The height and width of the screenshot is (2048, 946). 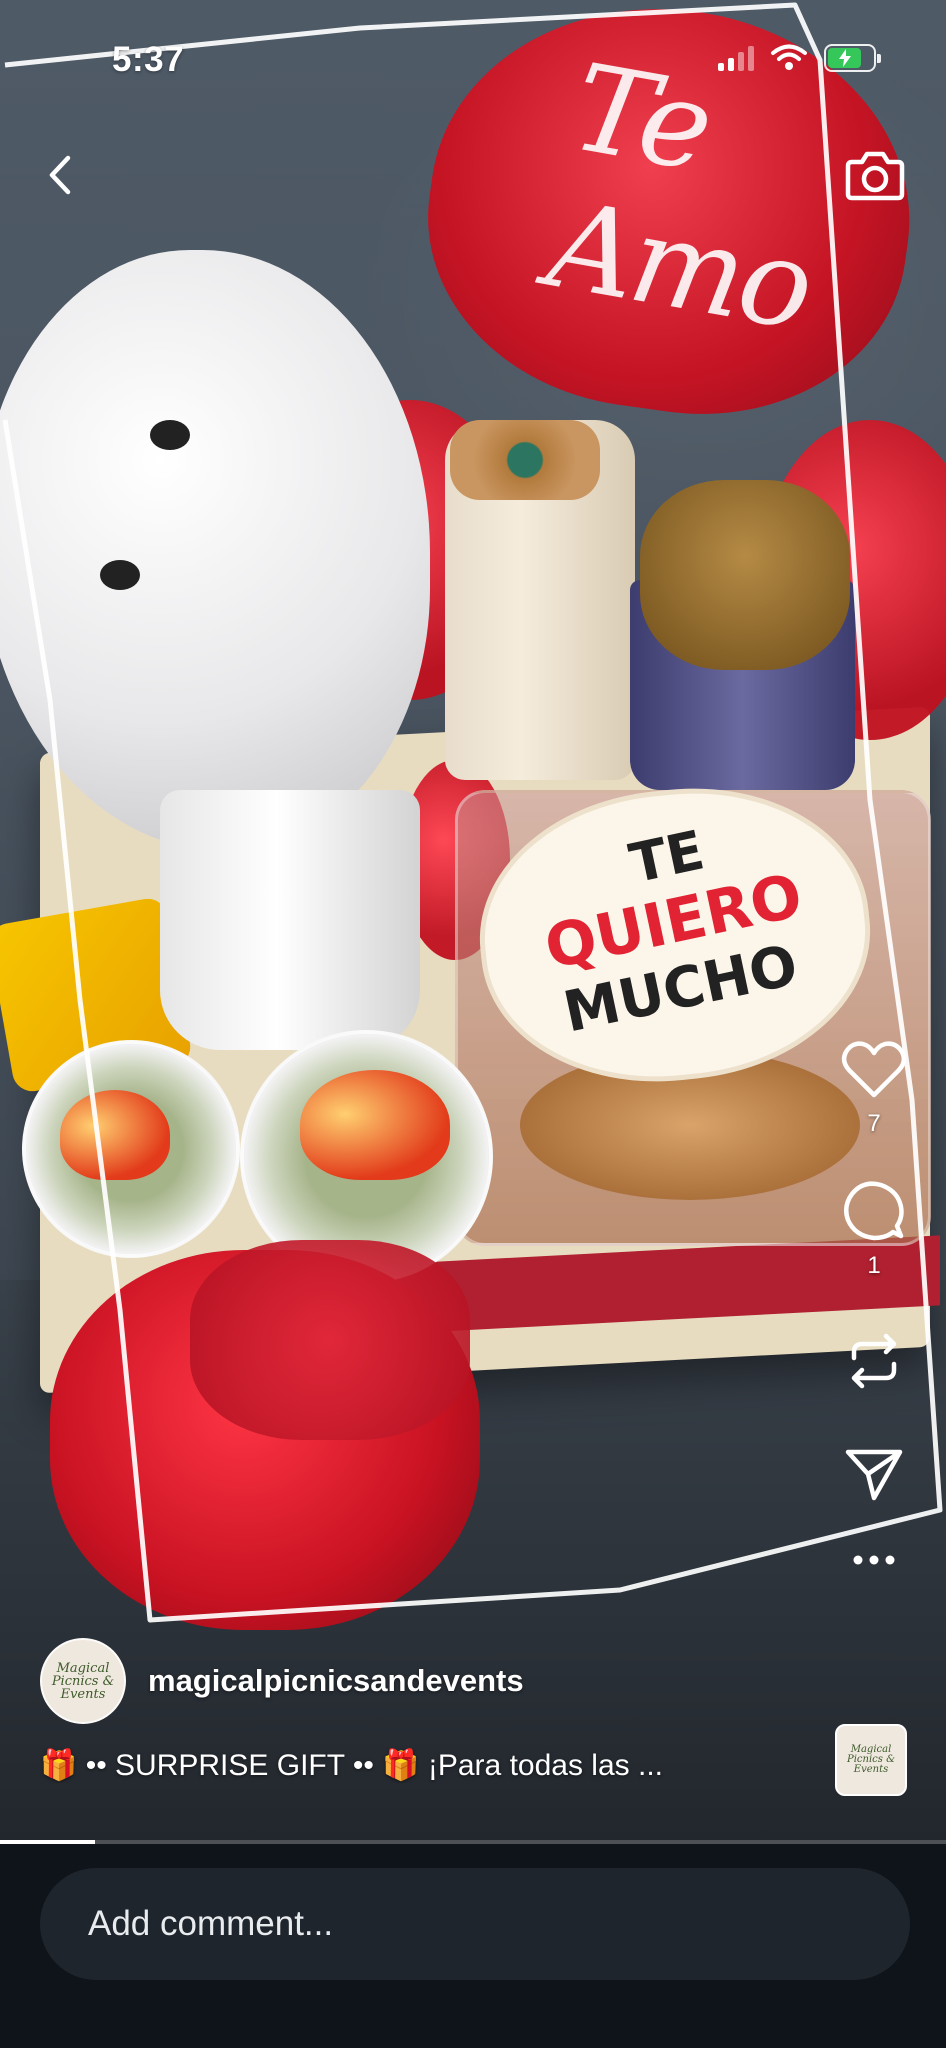 I want to click on repost-button, so click(x=874, y=1361).